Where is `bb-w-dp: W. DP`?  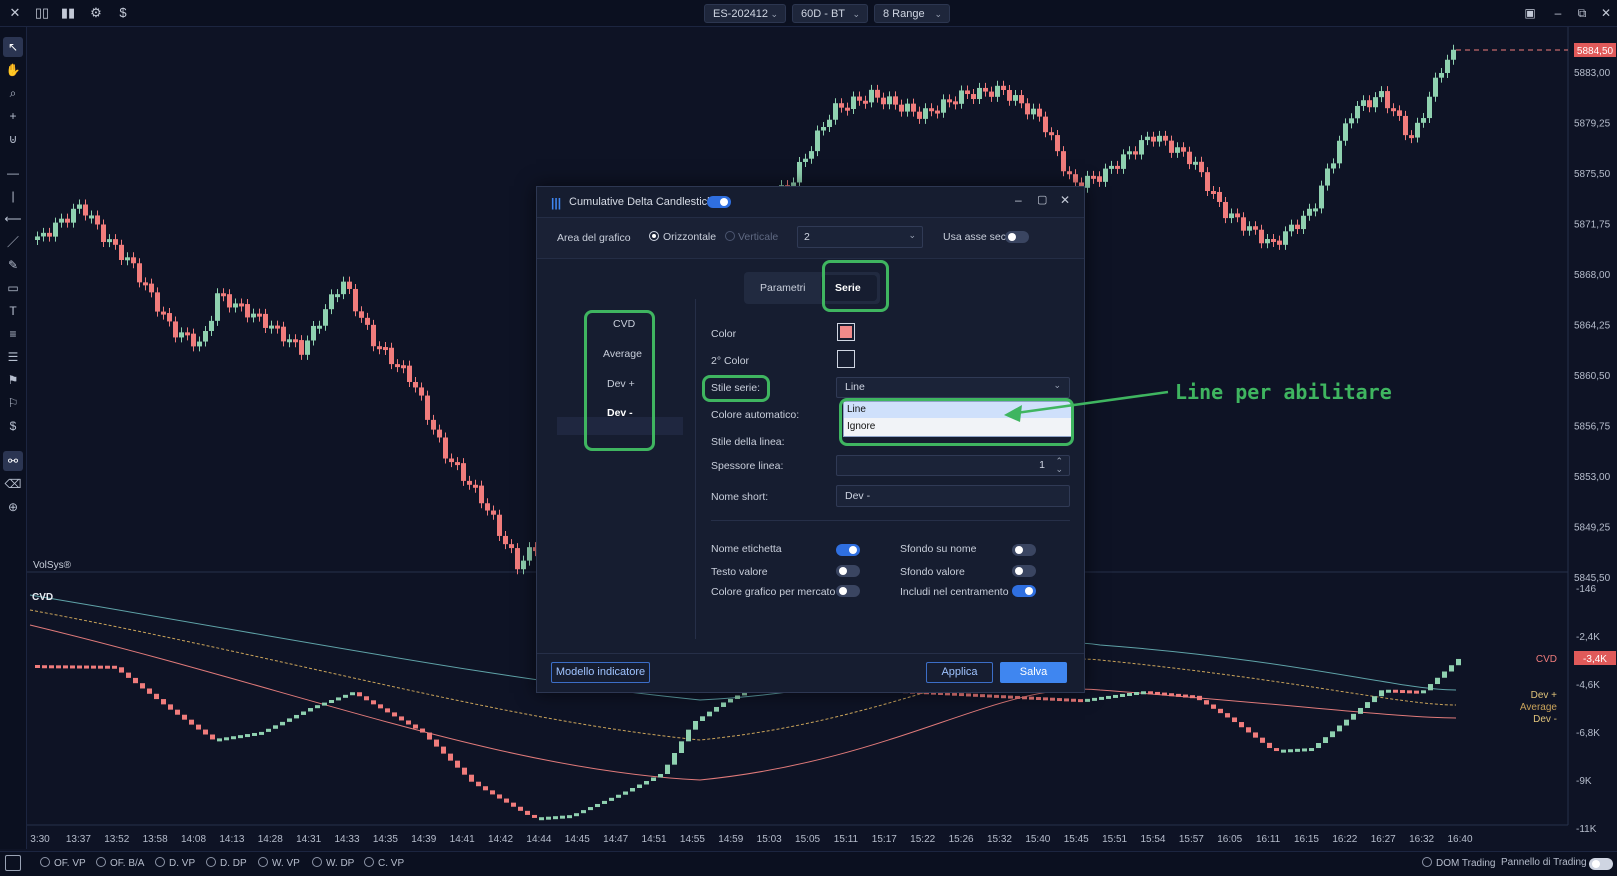 bb-w-dp: W. DP is located at coordinates (333, 863).